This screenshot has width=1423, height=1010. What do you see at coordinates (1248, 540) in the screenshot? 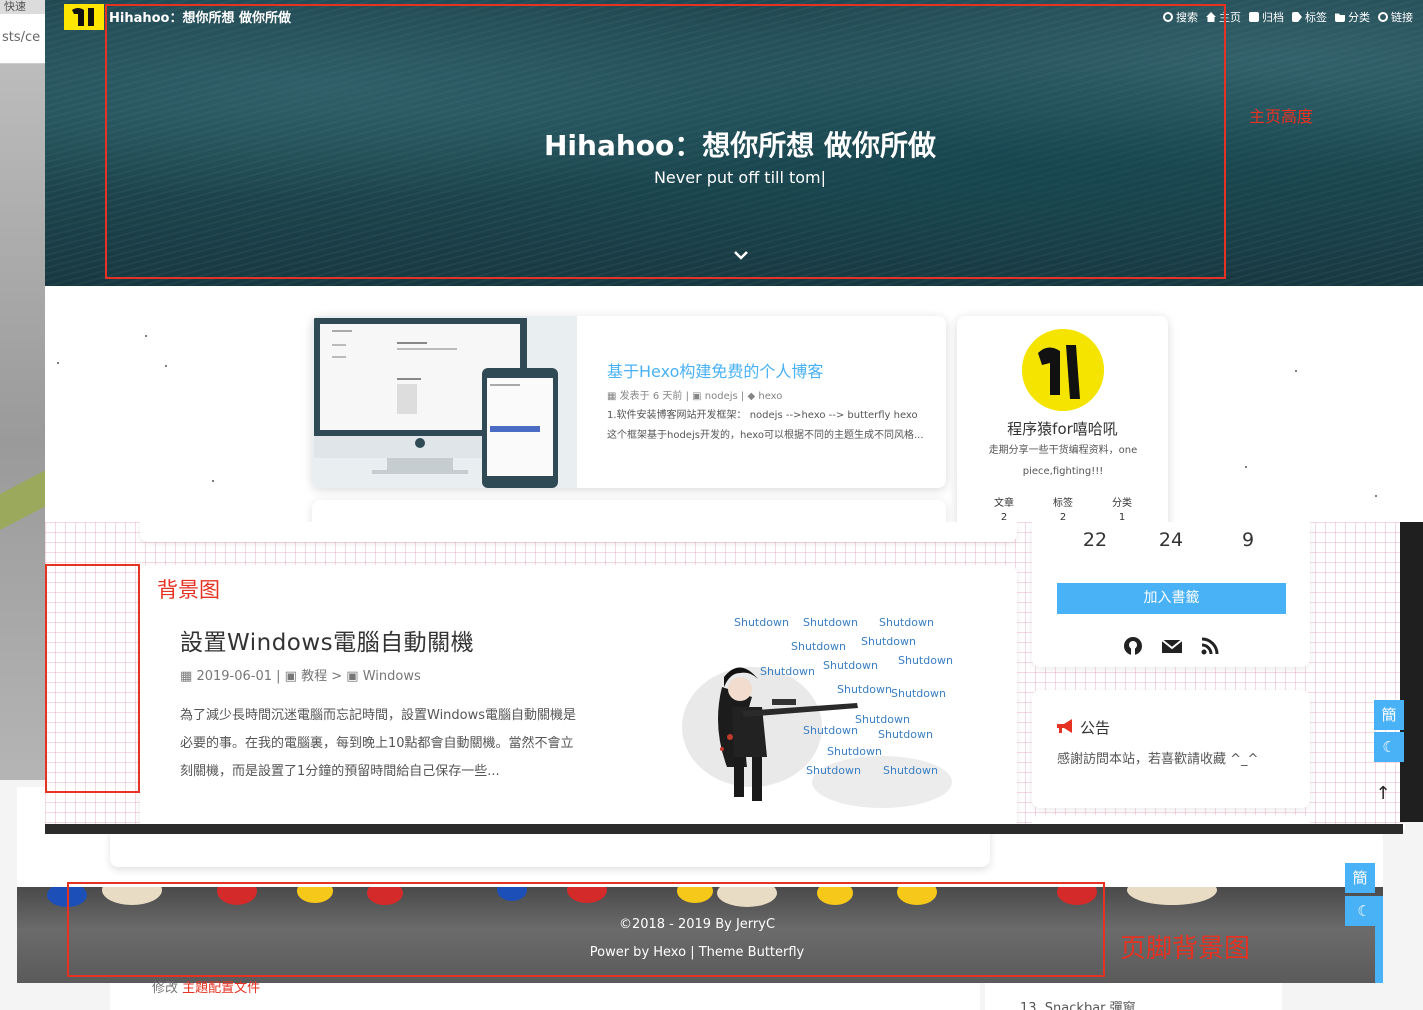
I see `category-count: 9` at bounding box center [1248, 540].